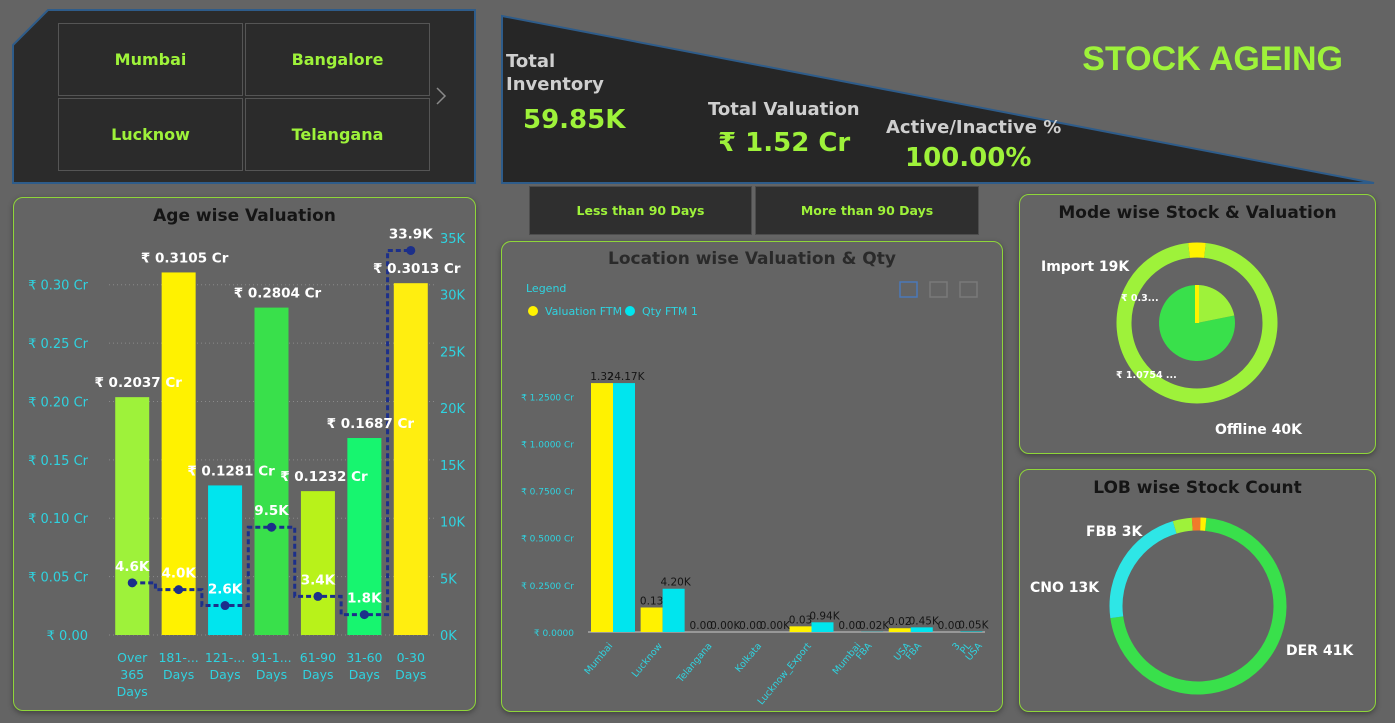 The width and height of the screenshot is (1395, 723). I want to click on qty-label: 9.5K, so click(271, 511).